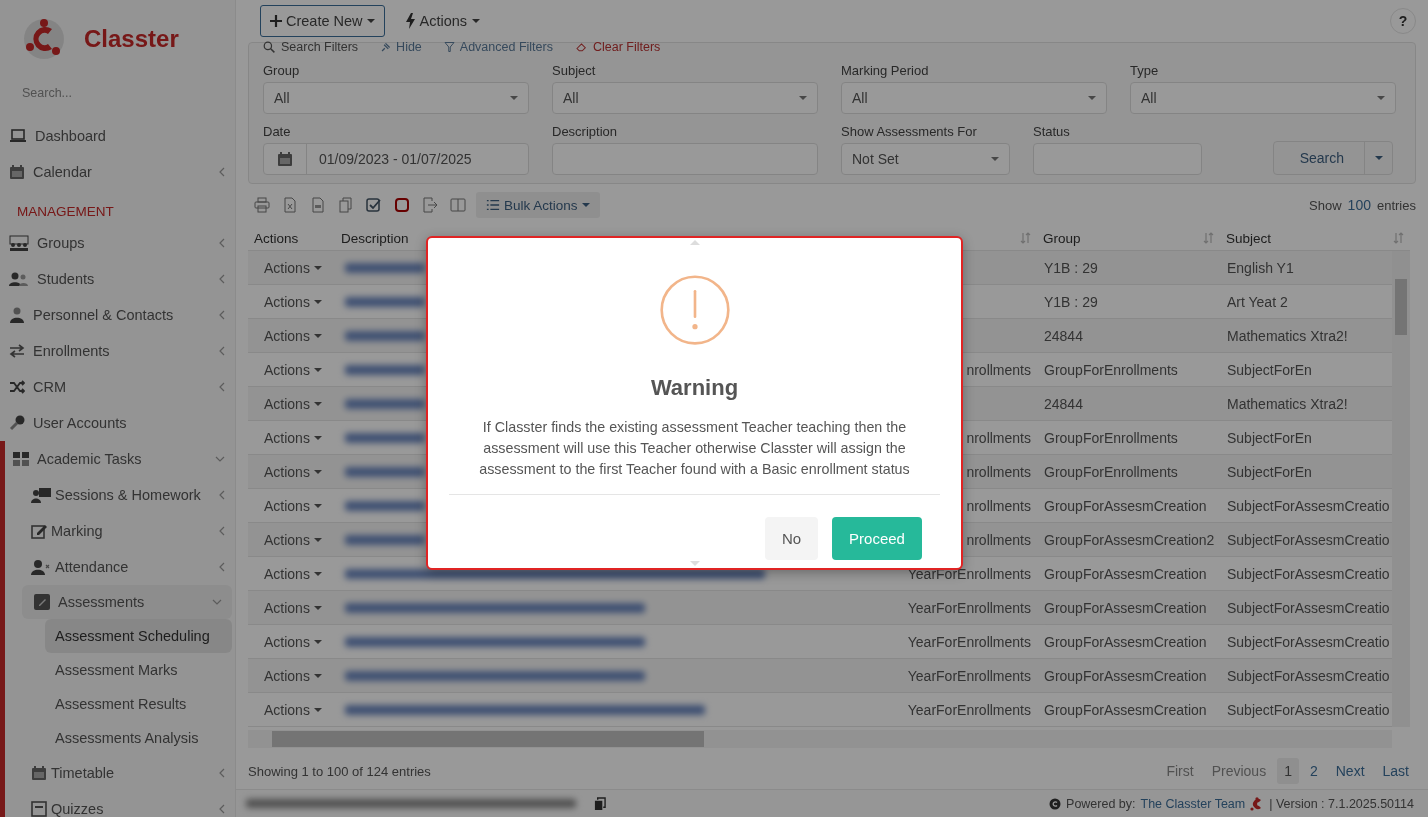 This screenshot has height=817, width=1428. What do you see at coordinates (401, 47) in the screenshot?
I see `filter-link: Hide` at bounding box center [401, 47].